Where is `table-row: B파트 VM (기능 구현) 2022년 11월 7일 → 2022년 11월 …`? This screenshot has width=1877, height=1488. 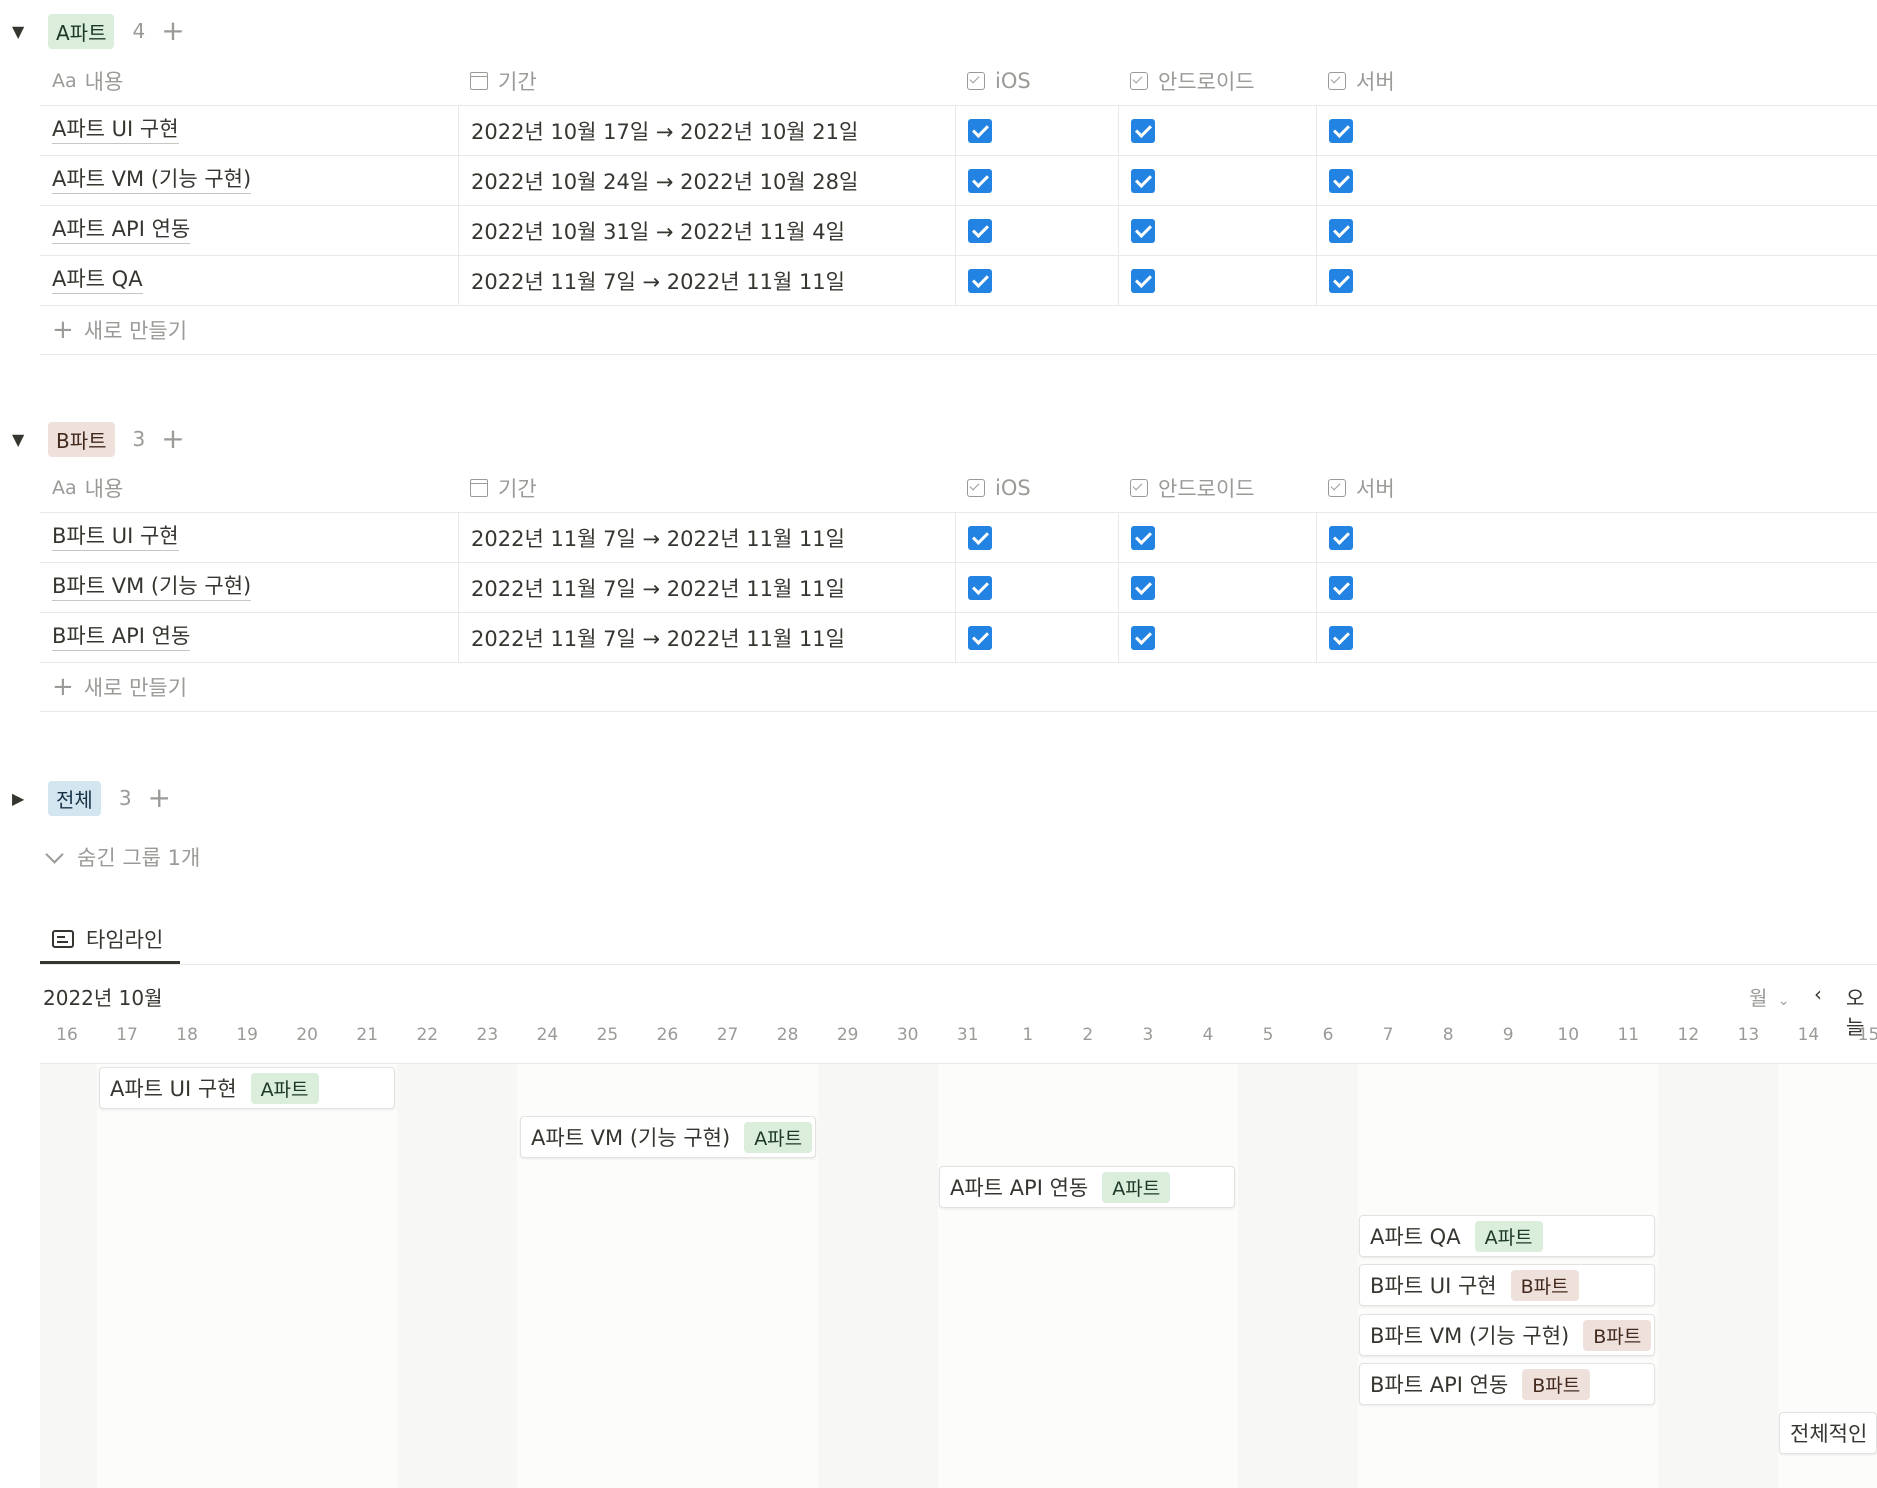
table-row: B파트 VM (기능 구현) 2022년 11월 7일 → 2022년 11월 … is located at coordinates (958, 588).